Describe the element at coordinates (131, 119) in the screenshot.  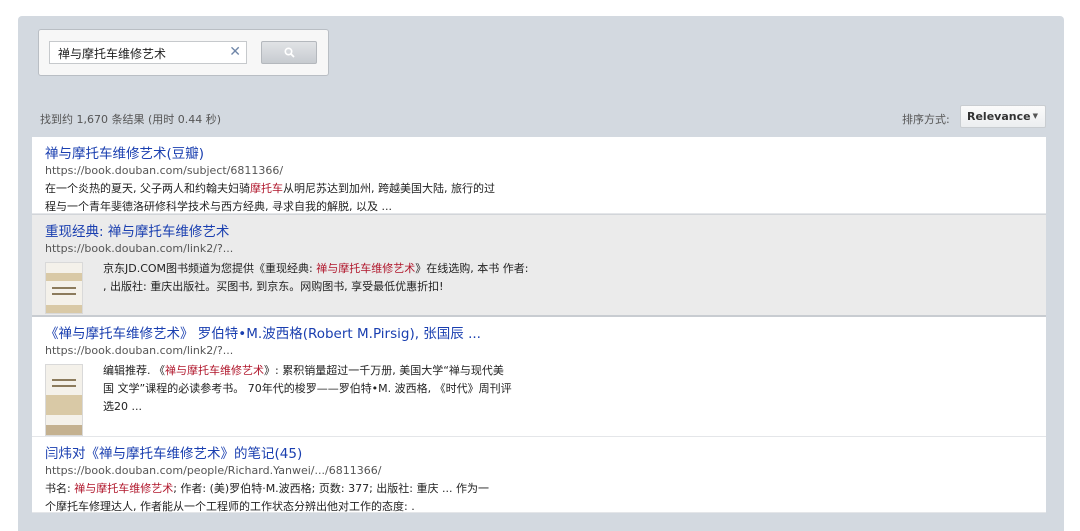
I see `result-count: 找到约 1,670 条结果 (用时 0.44 秒)` at that location.